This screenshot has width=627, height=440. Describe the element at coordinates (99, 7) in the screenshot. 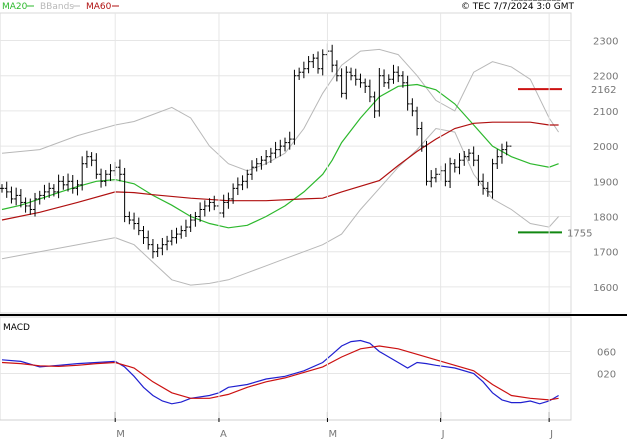

I see `legend-ma60-label: MA60` at that location.